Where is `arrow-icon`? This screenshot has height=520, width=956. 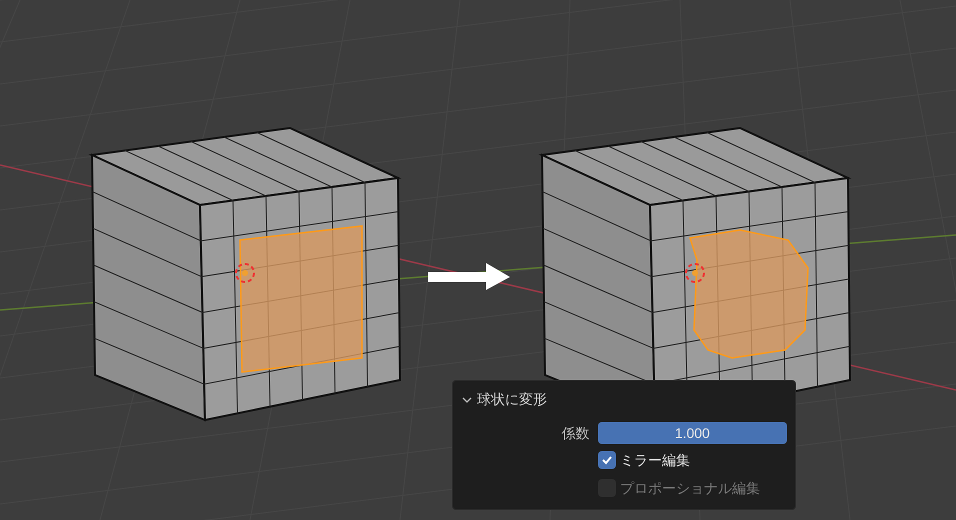
arrow-icon is located at coordinates (469, 276).